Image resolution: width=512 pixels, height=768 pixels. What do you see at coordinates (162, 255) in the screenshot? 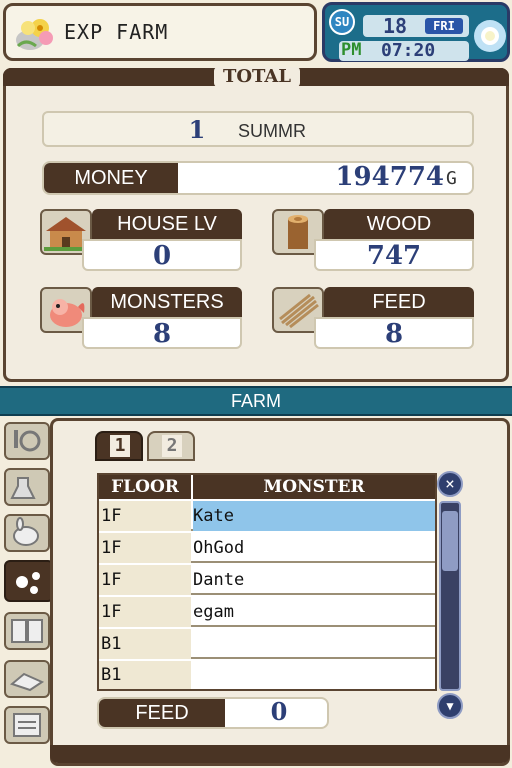
I see `house-lv-value: 0` at bounding box center [162, 255].